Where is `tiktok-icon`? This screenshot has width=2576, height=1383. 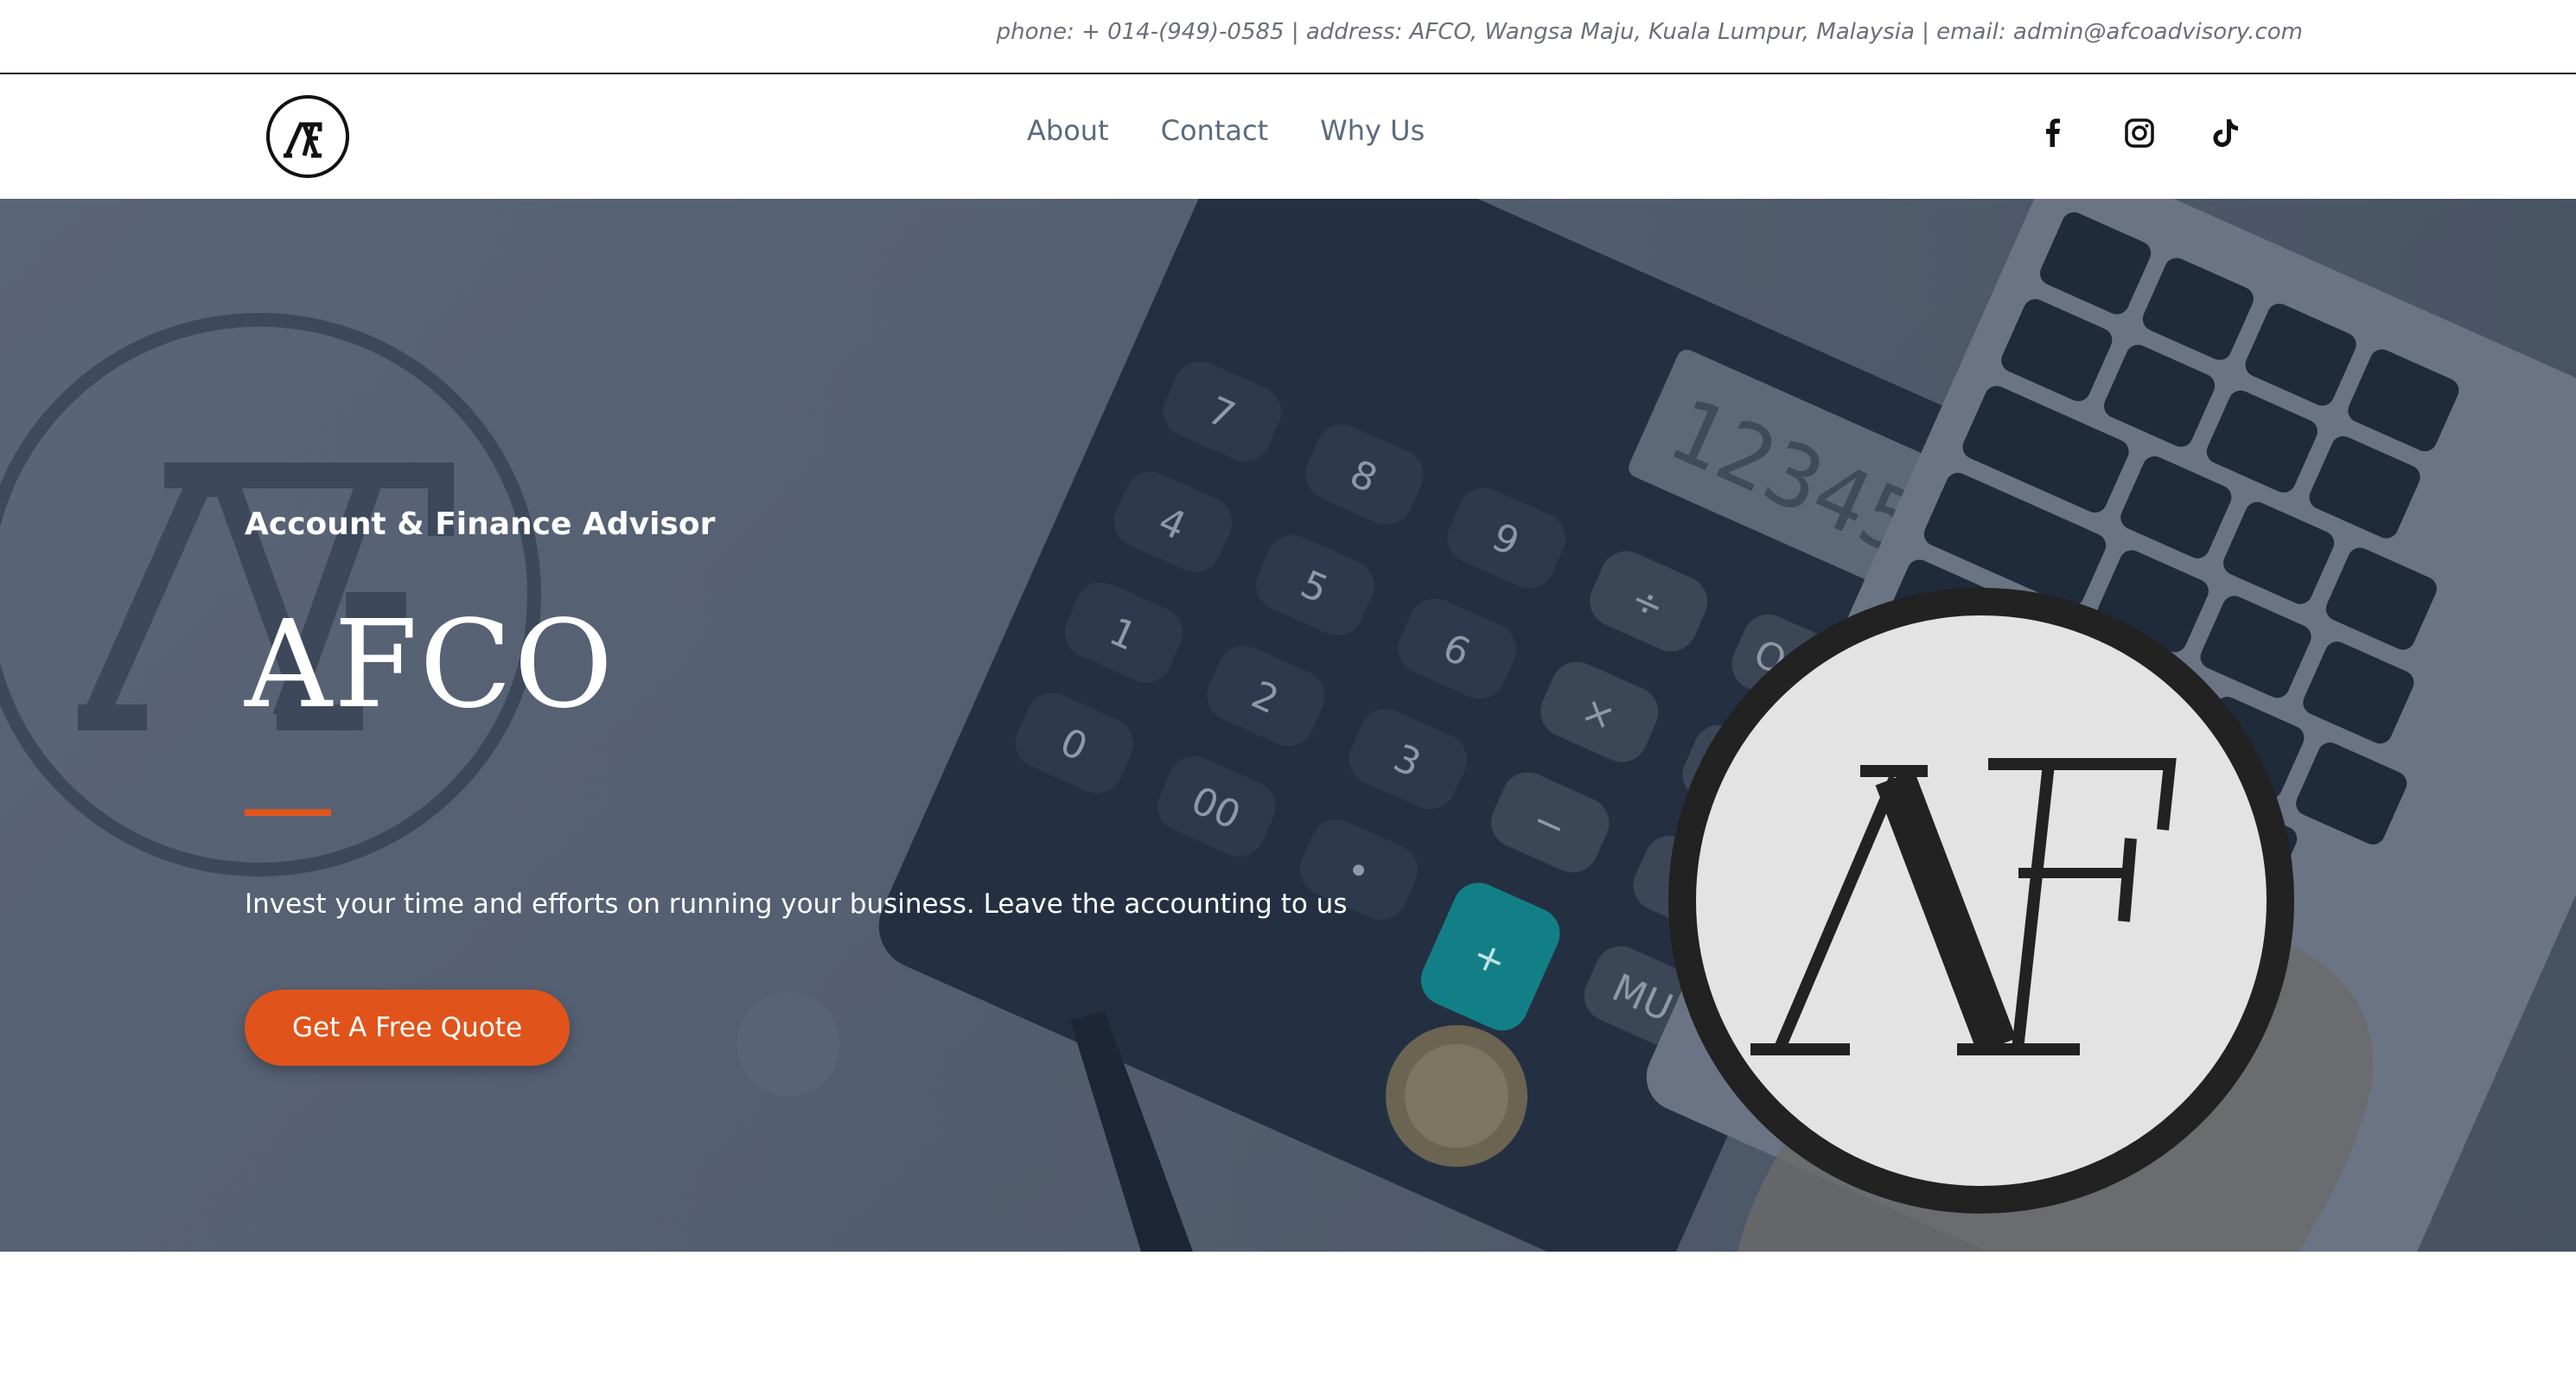 tiktok-icon is located at coordinates (2225, 133).